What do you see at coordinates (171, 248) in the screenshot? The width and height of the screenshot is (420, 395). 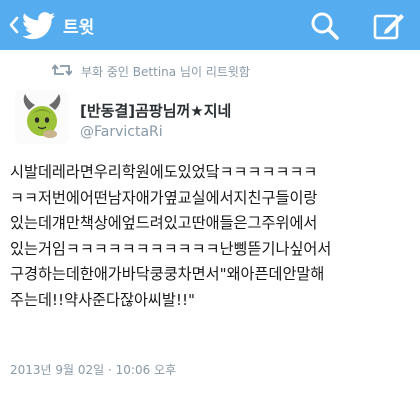 I see `tweet-text-line: 있는거임ㅋㅋㅋㅋㅋㅋㅋㅋㅋㅋㅋ난삥뜯기나싶어서` at bounding box center [171, 248].